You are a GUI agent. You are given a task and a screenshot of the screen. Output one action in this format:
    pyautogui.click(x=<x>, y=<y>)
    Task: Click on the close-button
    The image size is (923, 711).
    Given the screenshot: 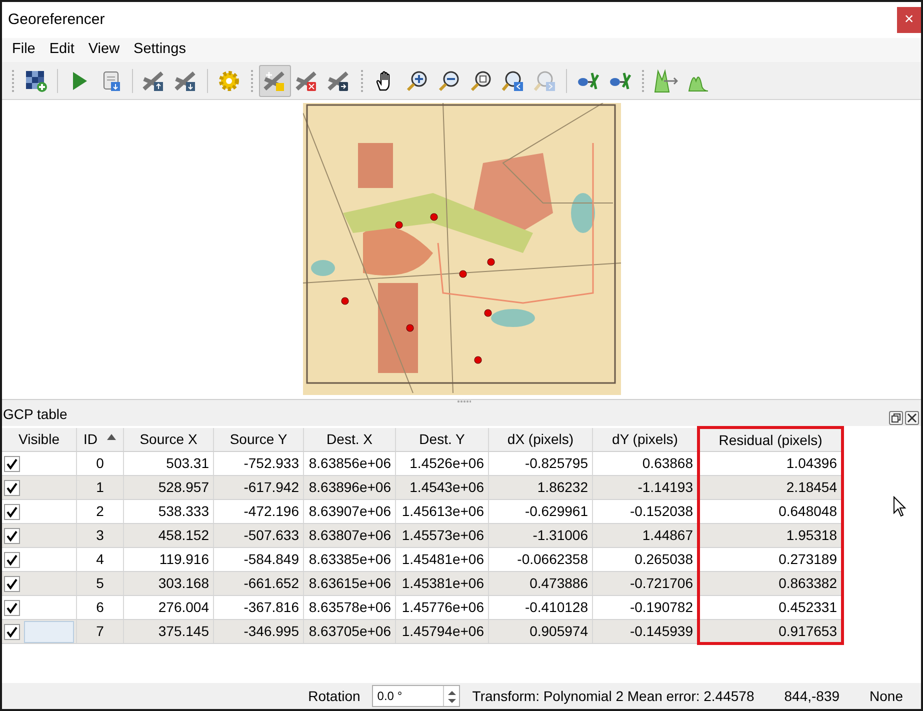 What is the action you would take?
    pyautogui.click(x=912, y=418)
    